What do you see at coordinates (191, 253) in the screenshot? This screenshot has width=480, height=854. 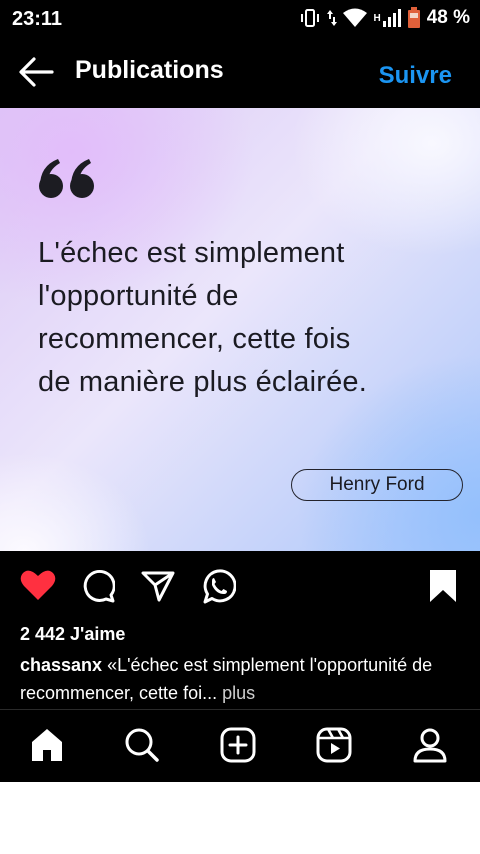 I see `quote-line: L'échec est simplement` at bounding box center [191, 253].